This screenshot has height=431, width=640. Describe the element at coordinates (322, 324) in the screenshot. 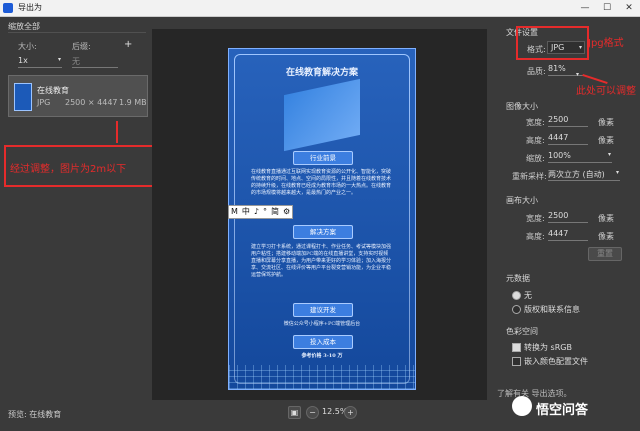

I see `poster-paragraph-3: 微信公众号小程序+PC端管理后台` at that location.